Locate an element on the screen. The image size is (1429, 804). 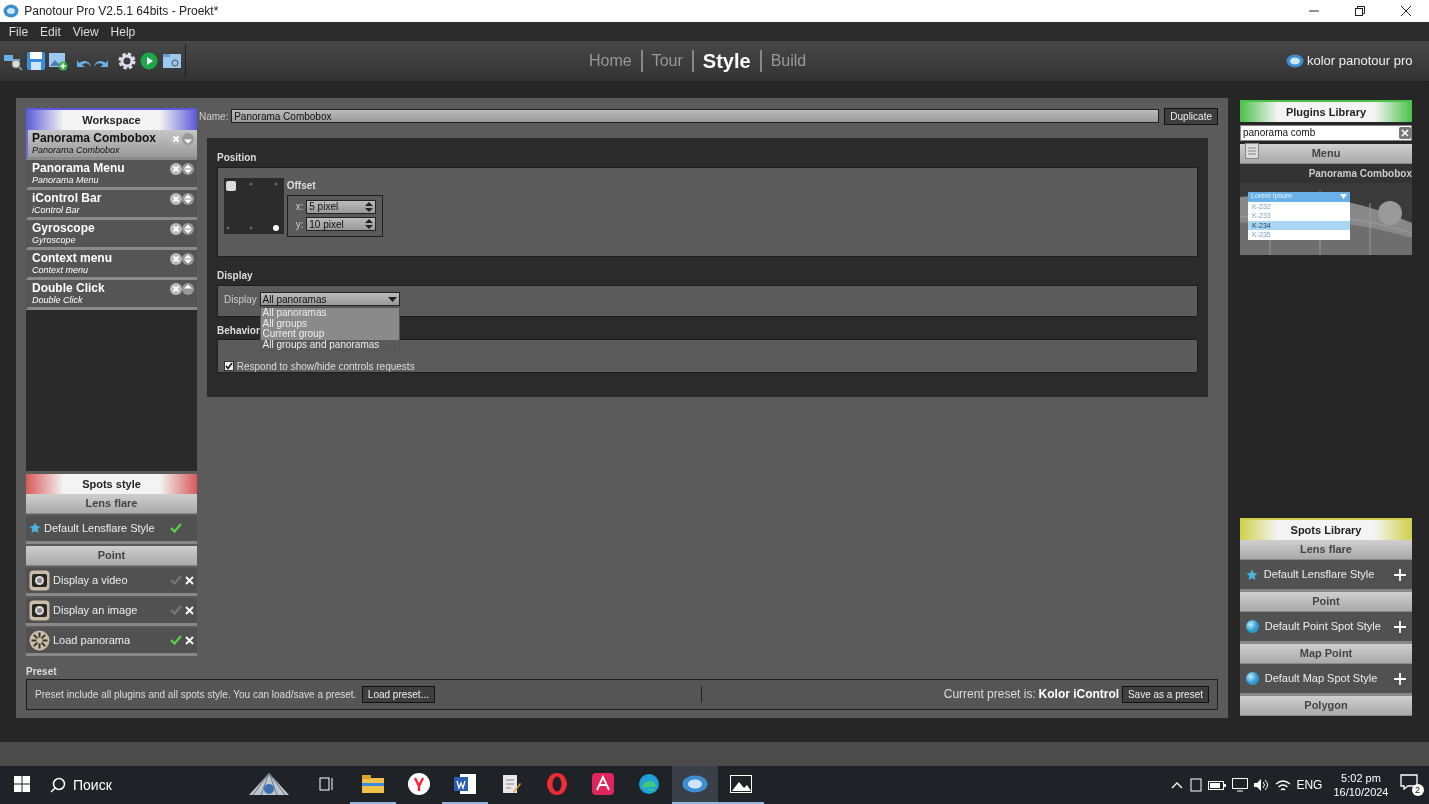
spin-field: 5 pixel is located at coordinates (341, 206).